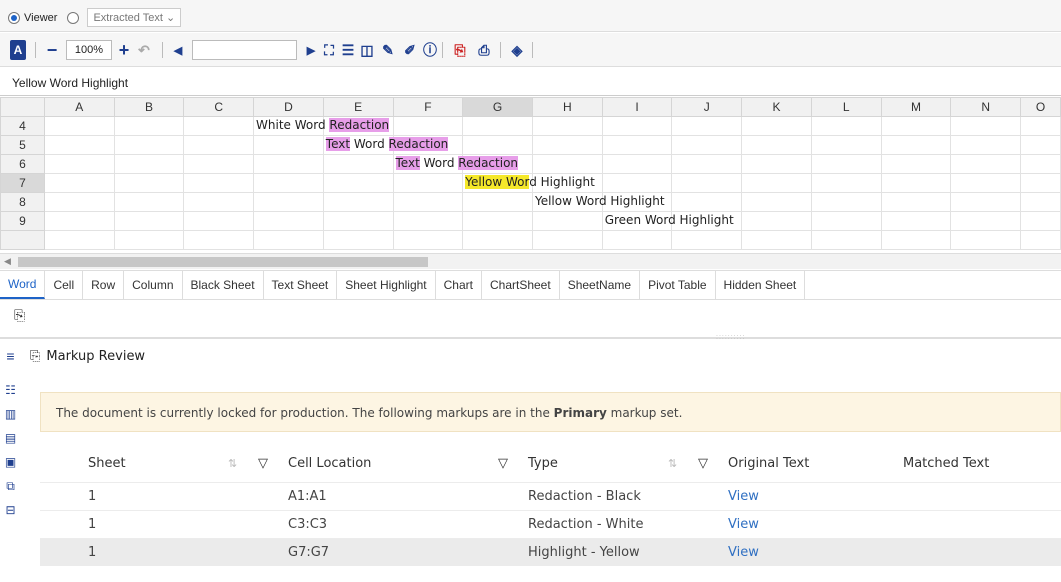 The width and height of the screenshot is (1061, 582). What do you see at coordinates (89, 50) in the screenshot?
I see `zoom-input: 100%` at bounding box center [89, 50].